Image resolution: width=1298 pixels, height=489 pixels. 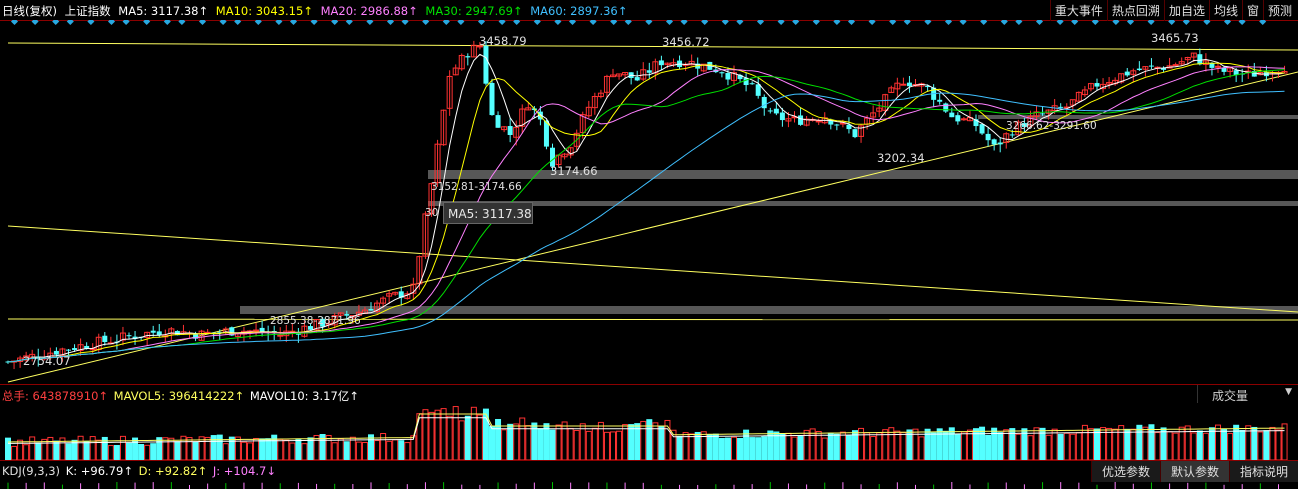 I want to click on event-markers, so click(x=638, y=23).